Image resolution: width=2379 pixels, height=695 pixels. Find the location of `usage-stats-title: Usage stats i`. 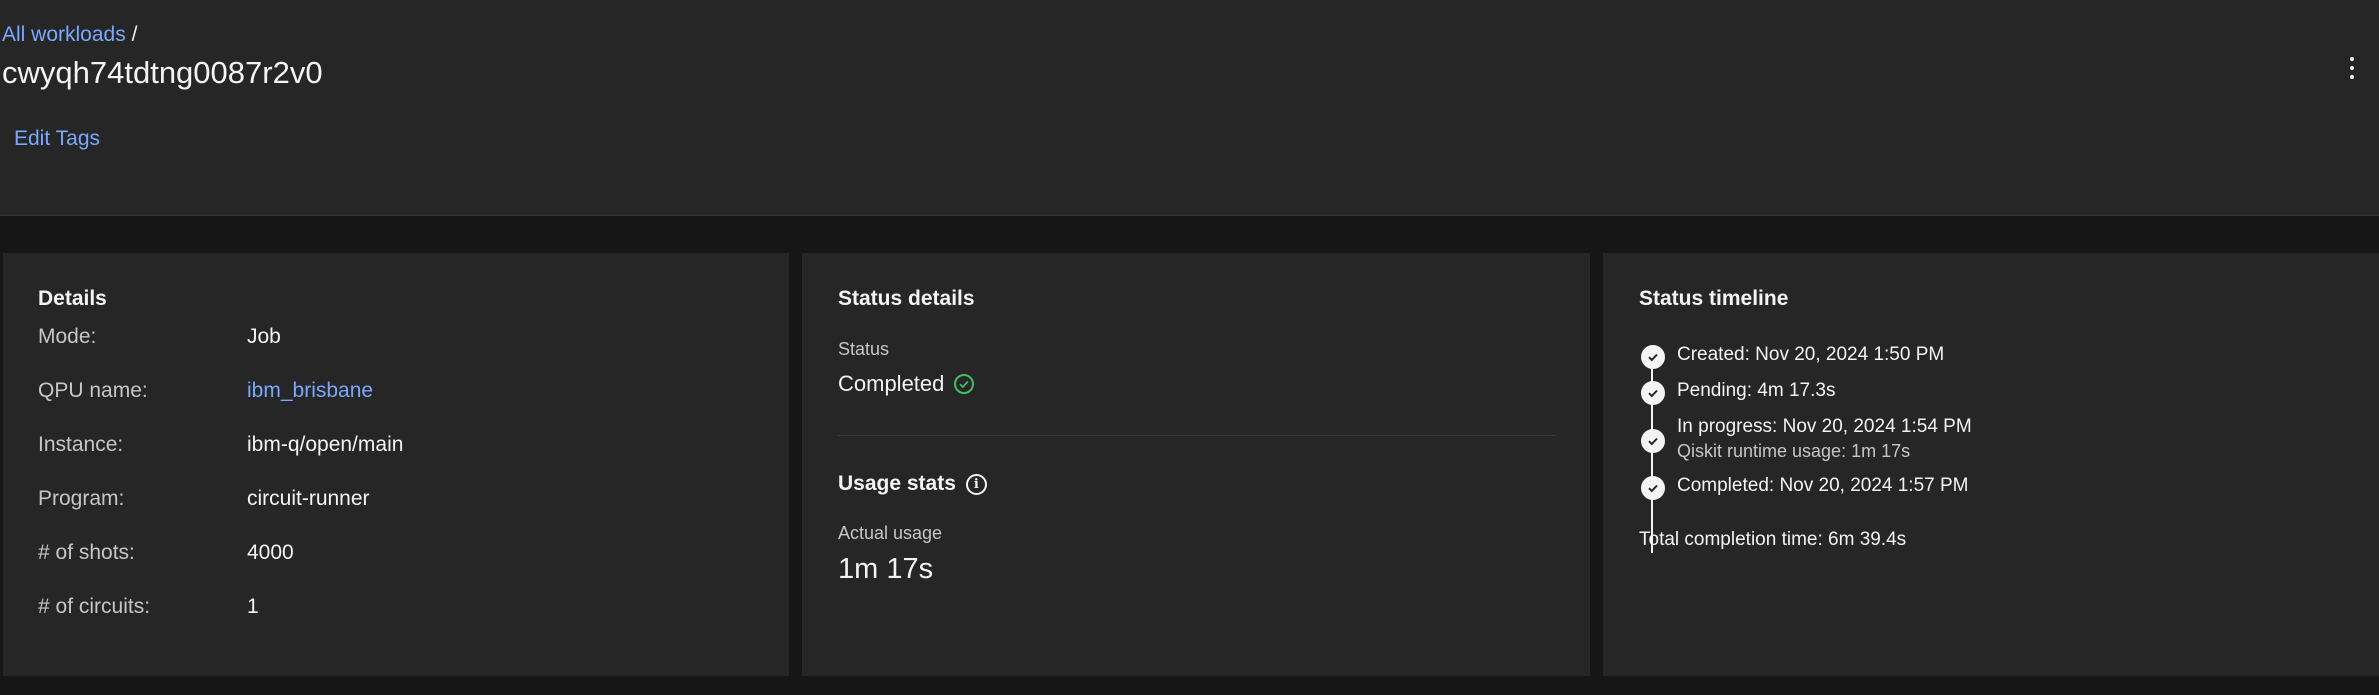

usage-stats-title: Usage stats i is located at coordinates (912, 484).